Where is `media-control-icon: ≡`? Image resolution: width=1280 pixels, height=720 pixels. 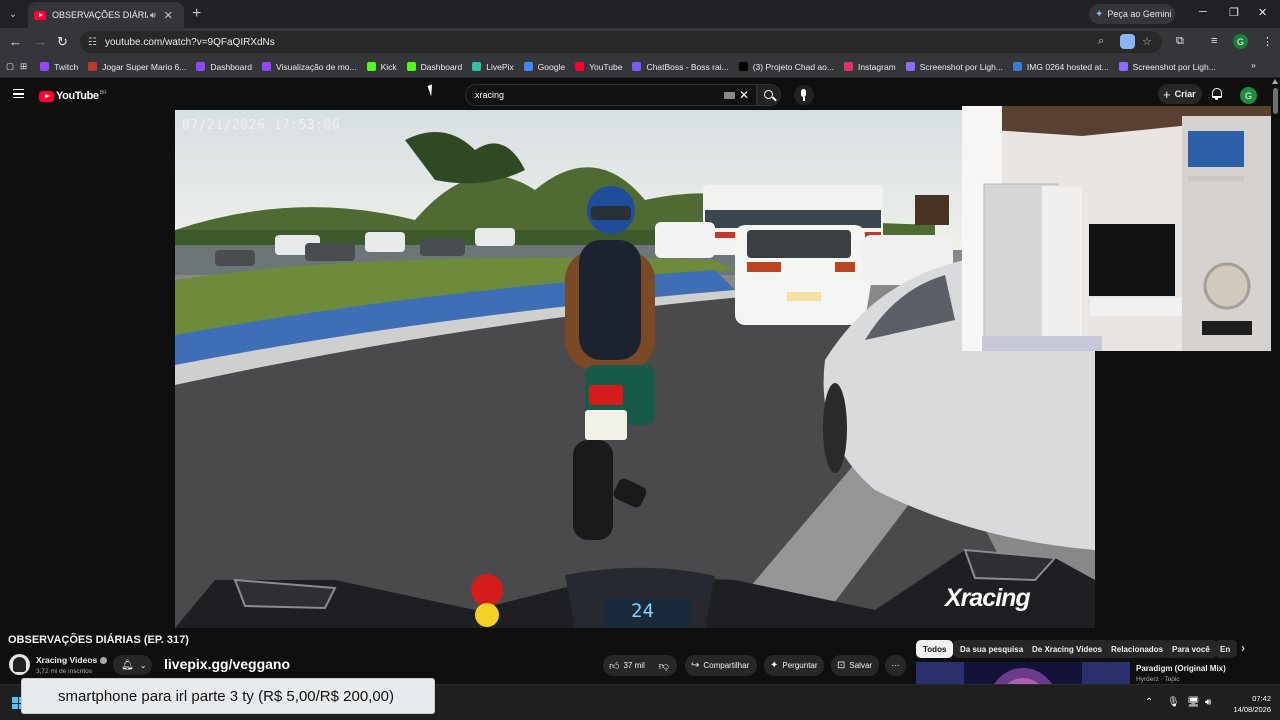 media-control-icon: ≡ is located at coordinates (1214, 41).